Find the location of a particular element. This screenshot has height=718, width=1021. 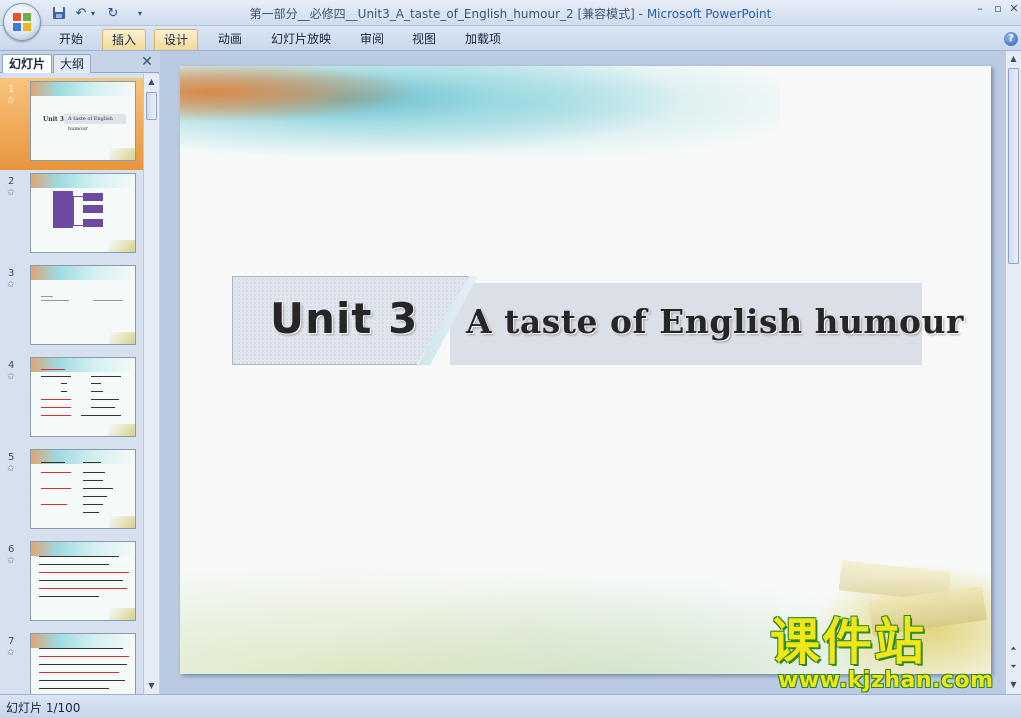

slide-title: A taste of English humour is located at coordinates (715, 321).